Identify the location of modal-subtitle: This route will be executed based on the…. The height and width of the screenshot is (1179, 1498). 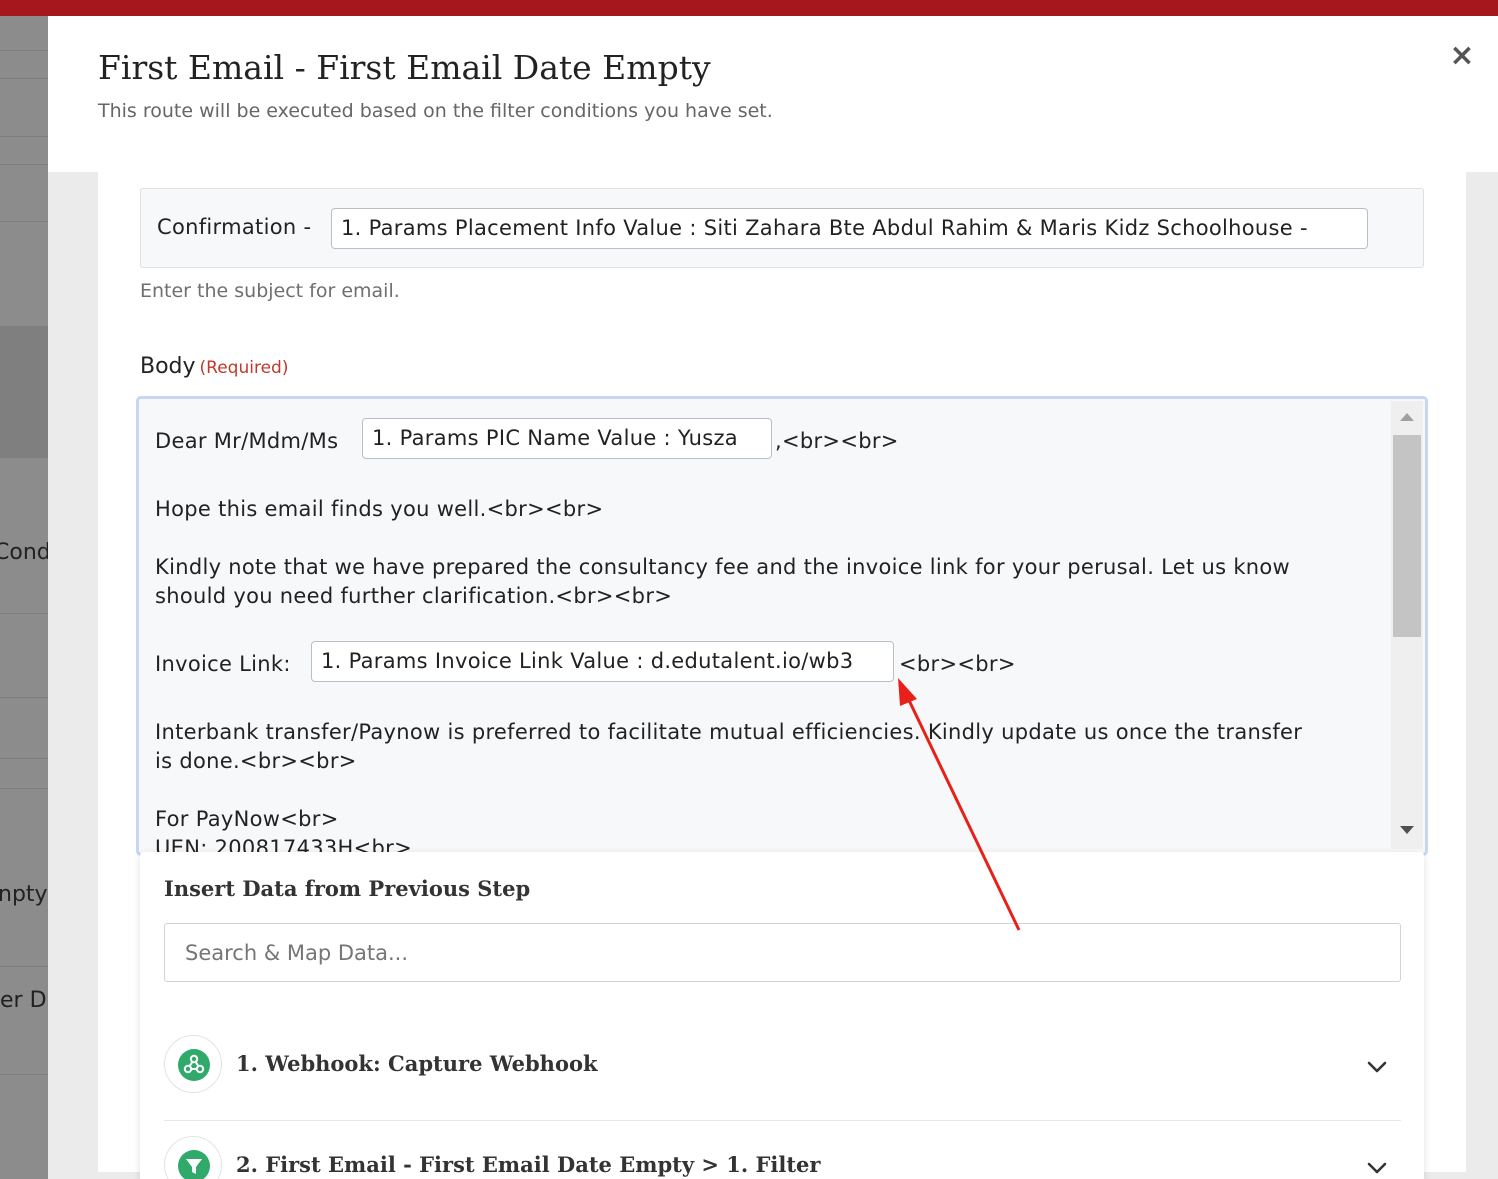
(435, 111).